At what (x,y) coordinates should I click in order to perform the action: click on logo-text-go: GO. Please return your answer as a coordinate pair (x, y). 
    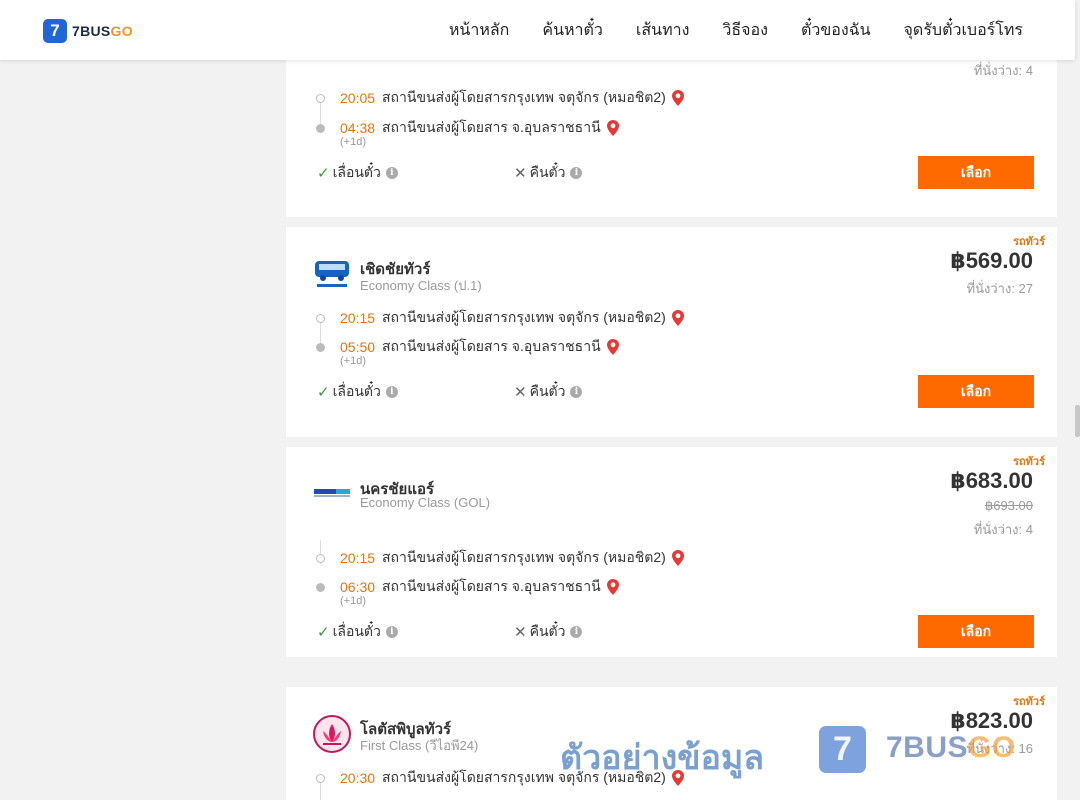
    Looking at the image, I should click on (121, 31).